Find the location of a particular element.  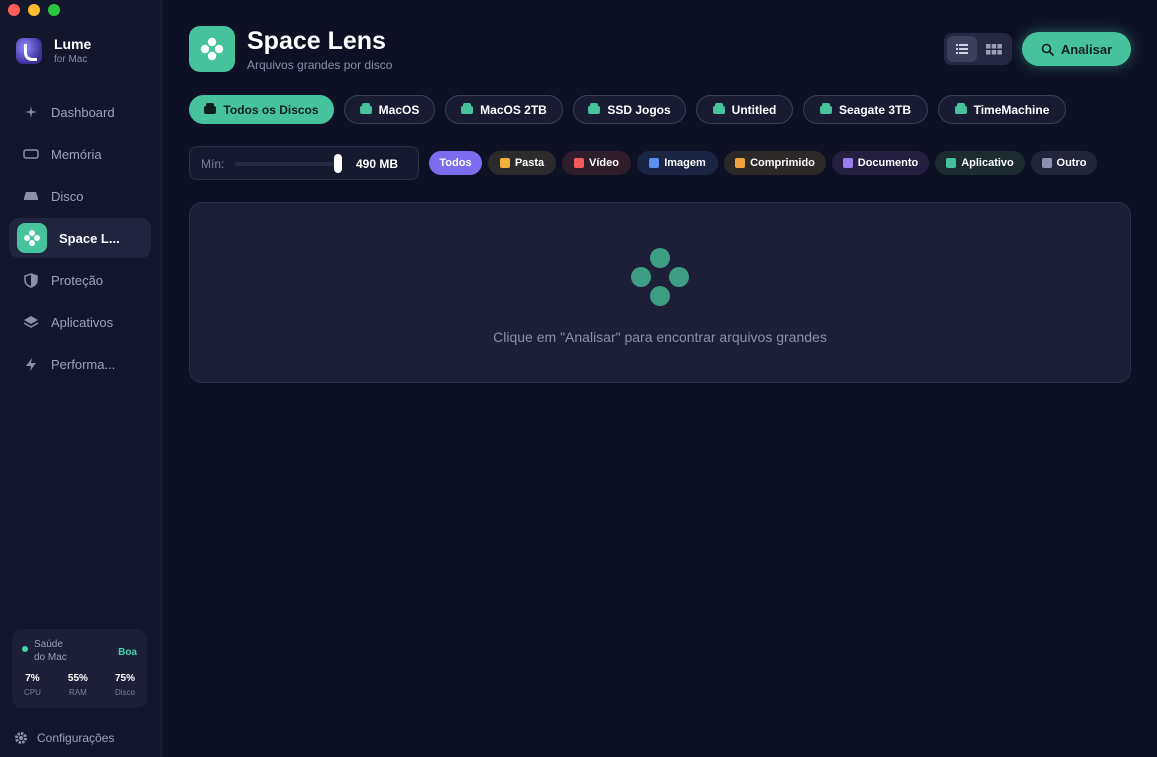

type-filter-label: Outro is located at coordinates (1071, 163).